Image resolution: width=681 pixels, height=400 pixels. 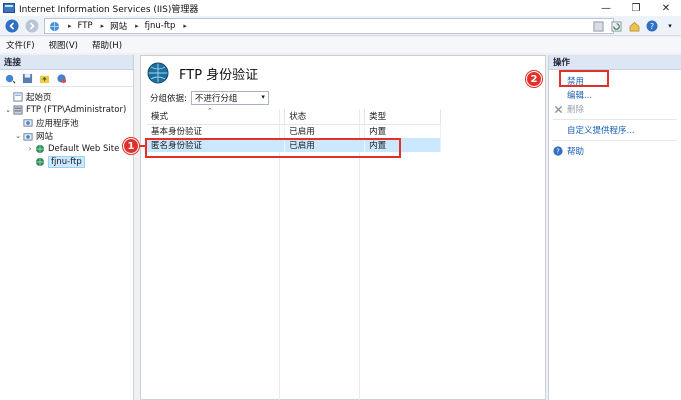 I want to click on action-help: ? 帮助, so click(x=615, y=151).